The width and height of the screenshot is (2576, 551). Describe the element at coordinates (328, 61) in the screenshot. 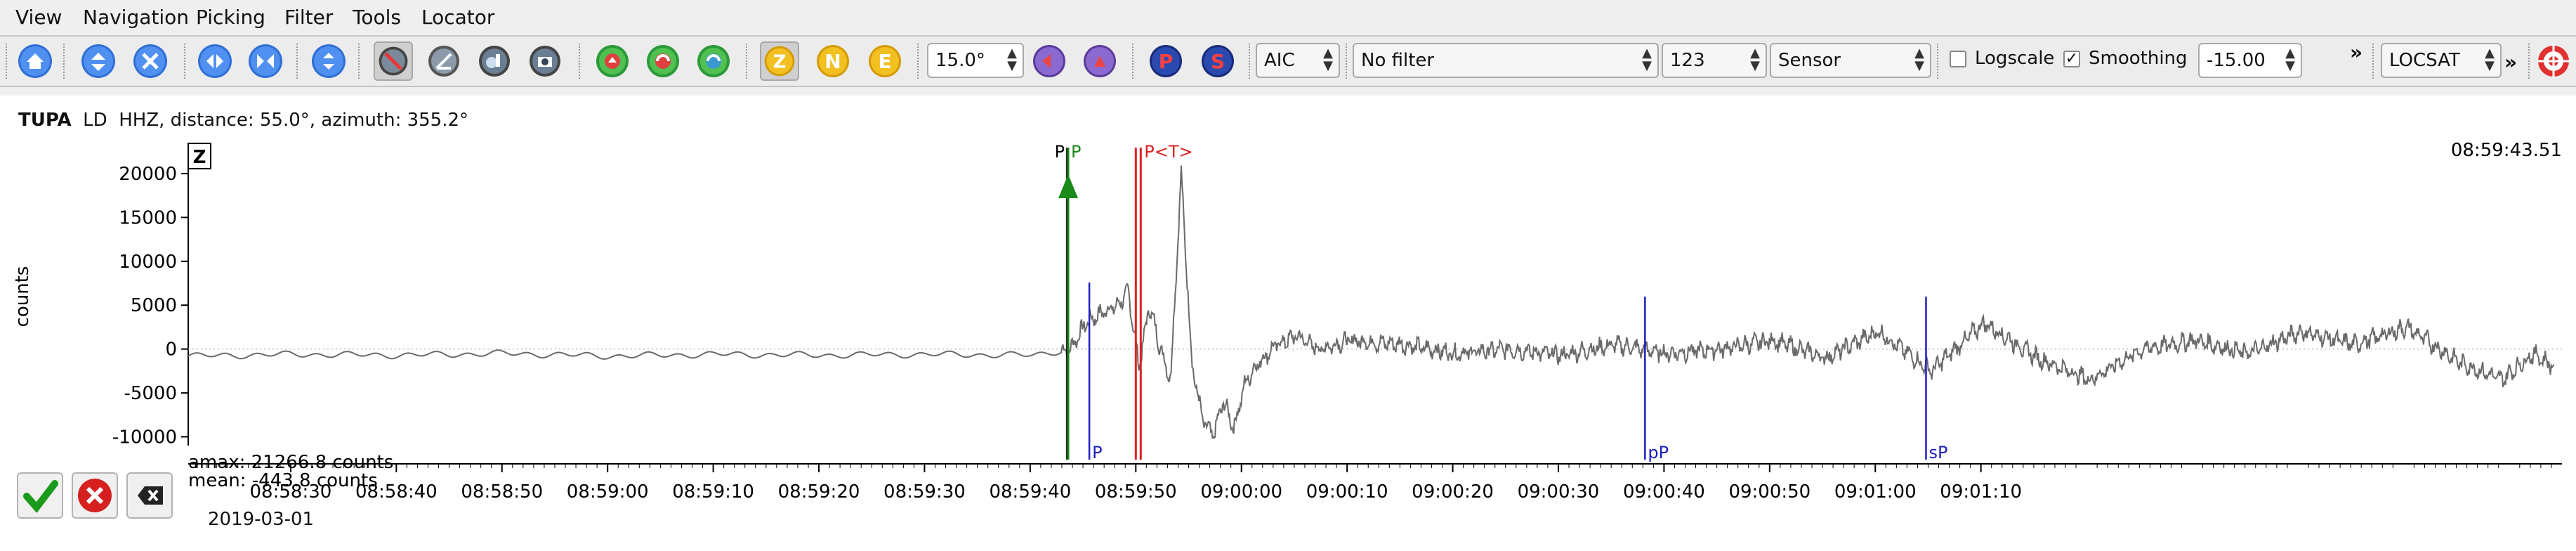

I see `align-icon` at that location.